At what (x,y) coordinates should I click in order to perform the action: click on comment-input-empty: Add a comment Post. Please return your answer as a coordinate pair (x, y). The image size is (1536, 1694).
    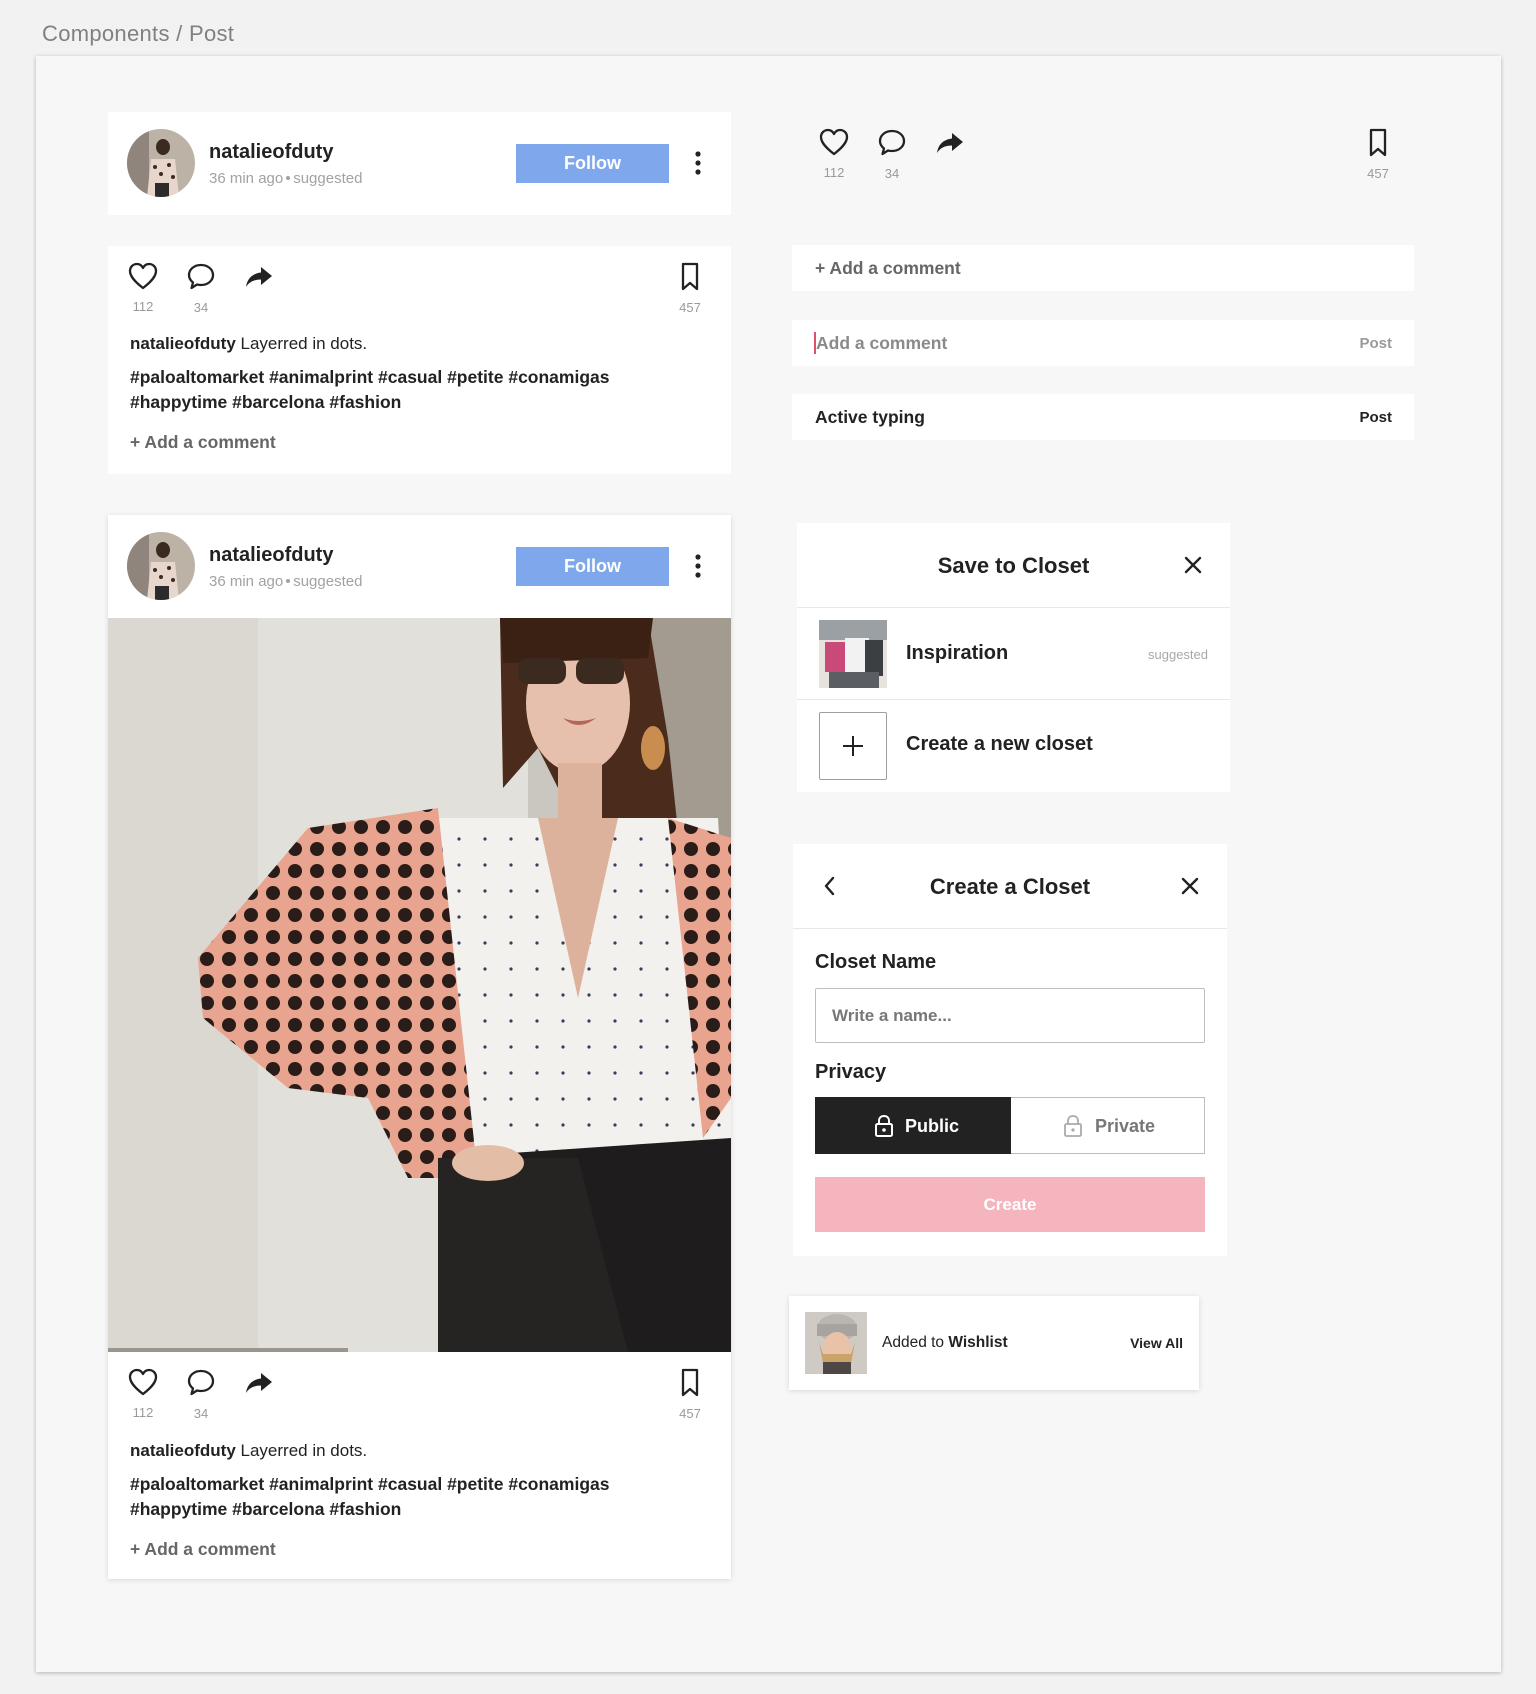
    Looking at the image, I should click on (1103, 343).